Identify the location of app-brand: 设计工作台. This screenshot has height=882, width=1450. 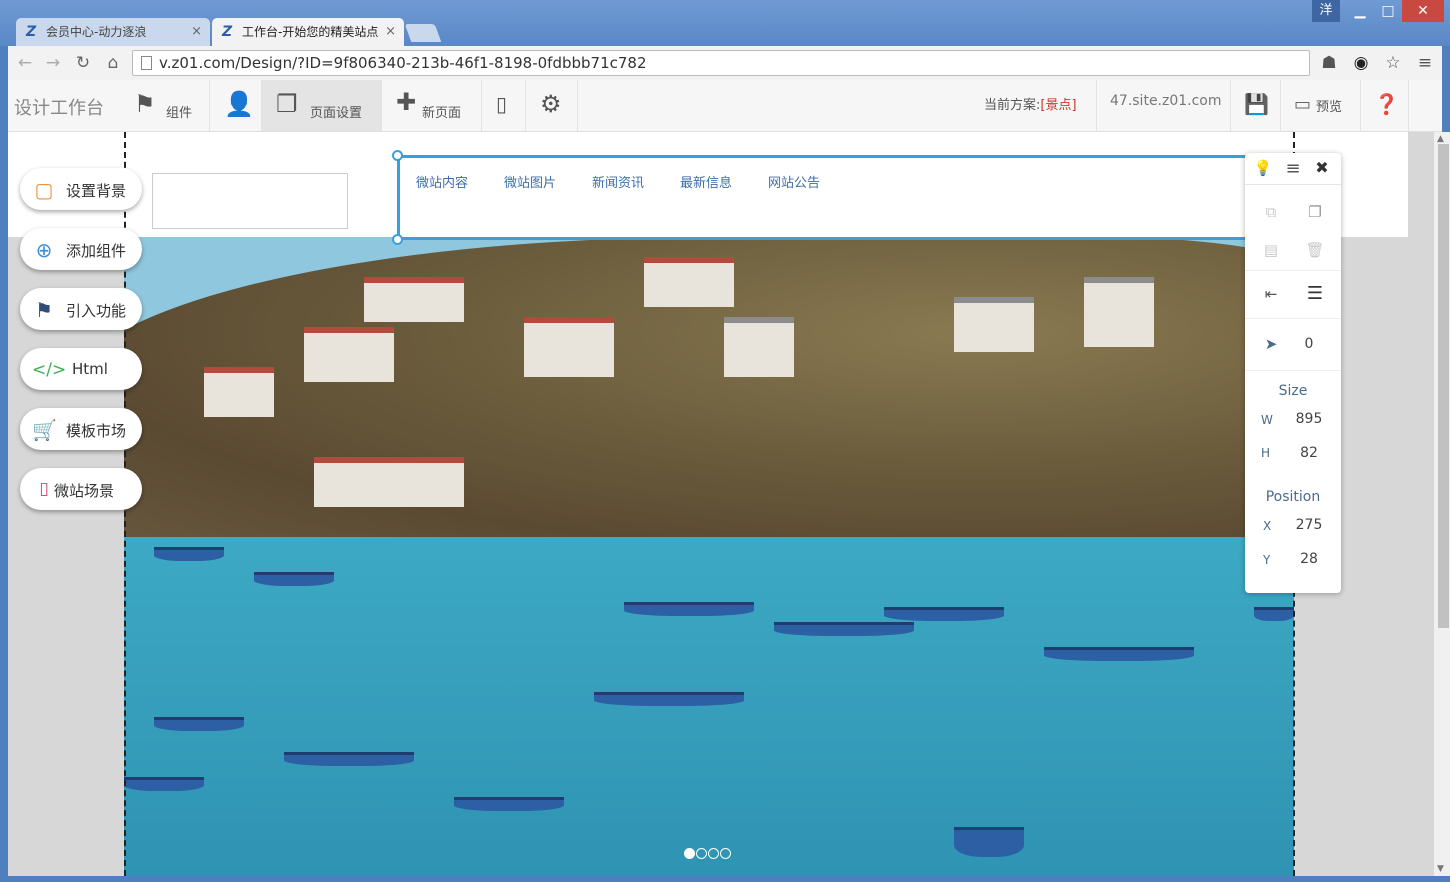
(59, 108).